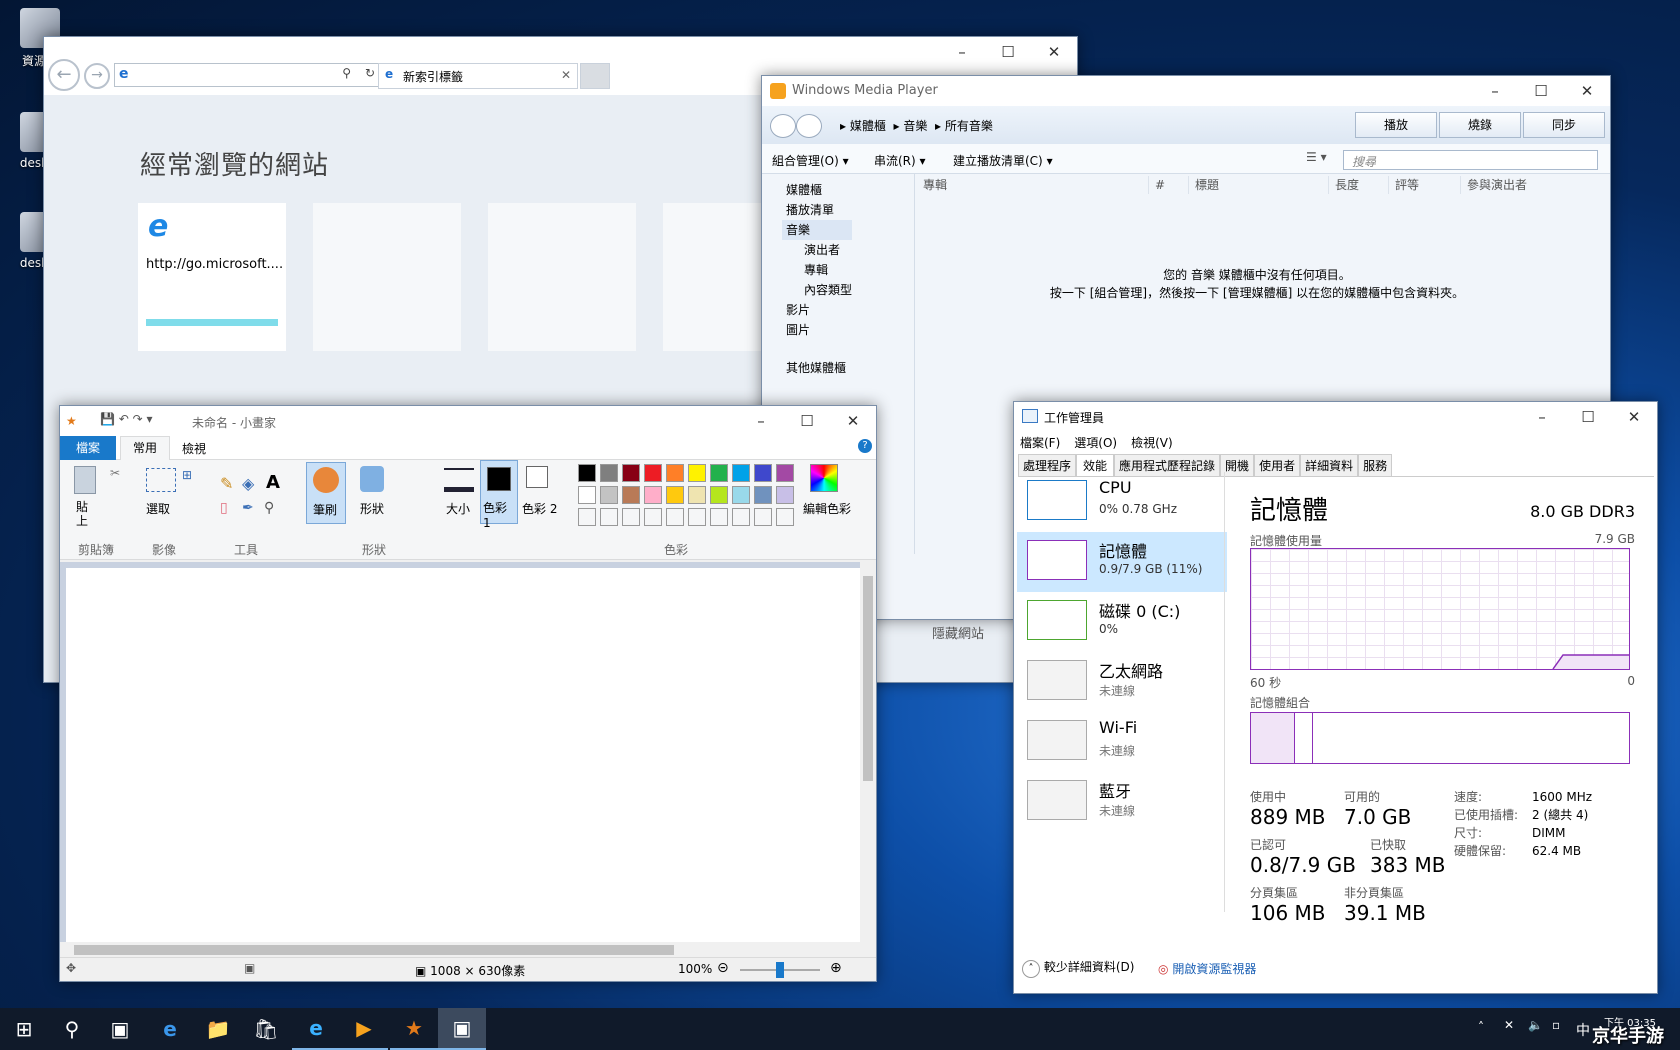 This screenshot has height=1050, width=1680. Describe the element at coordinates (161, 480) in the screenshot. I see `select-icon` at that location.